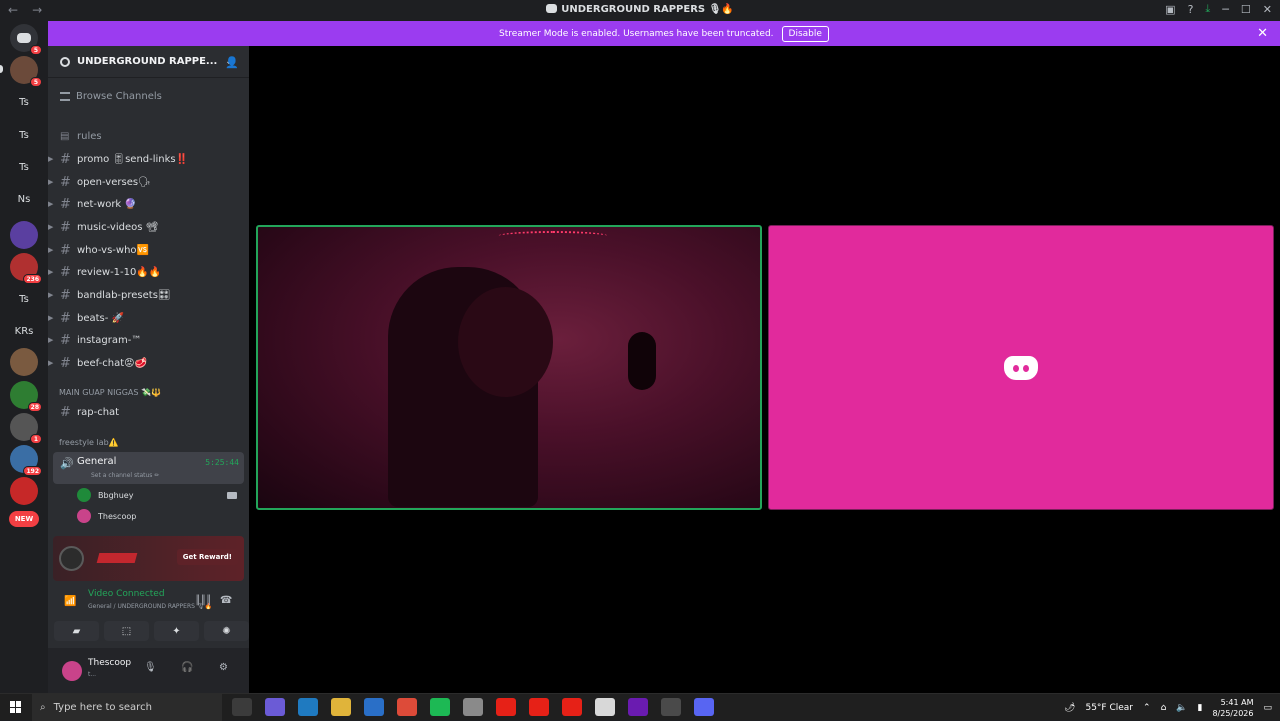  I want to click on category-freestyle: freestyle lab⚠️, so click(89, 442).